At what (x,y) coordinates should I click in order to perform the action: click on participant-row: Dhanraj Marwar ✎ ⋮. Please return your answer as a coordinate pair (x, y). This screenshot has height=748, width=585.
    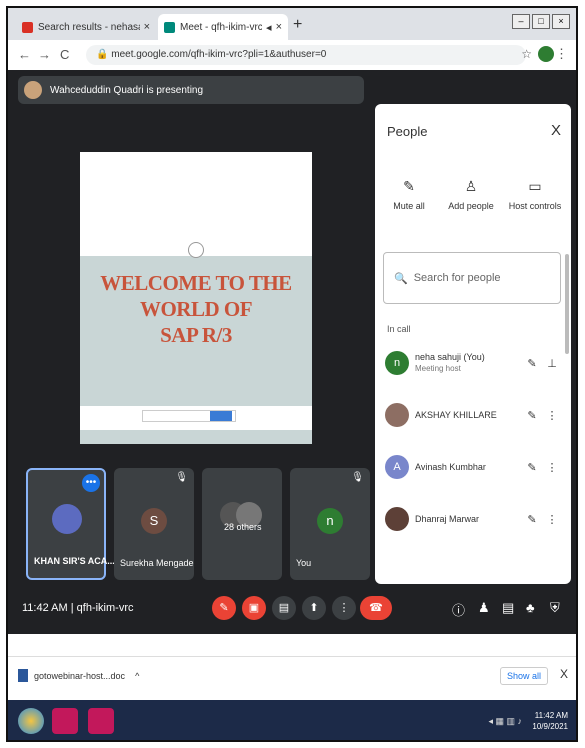
    Looking at the image, I should click on (473, 519).